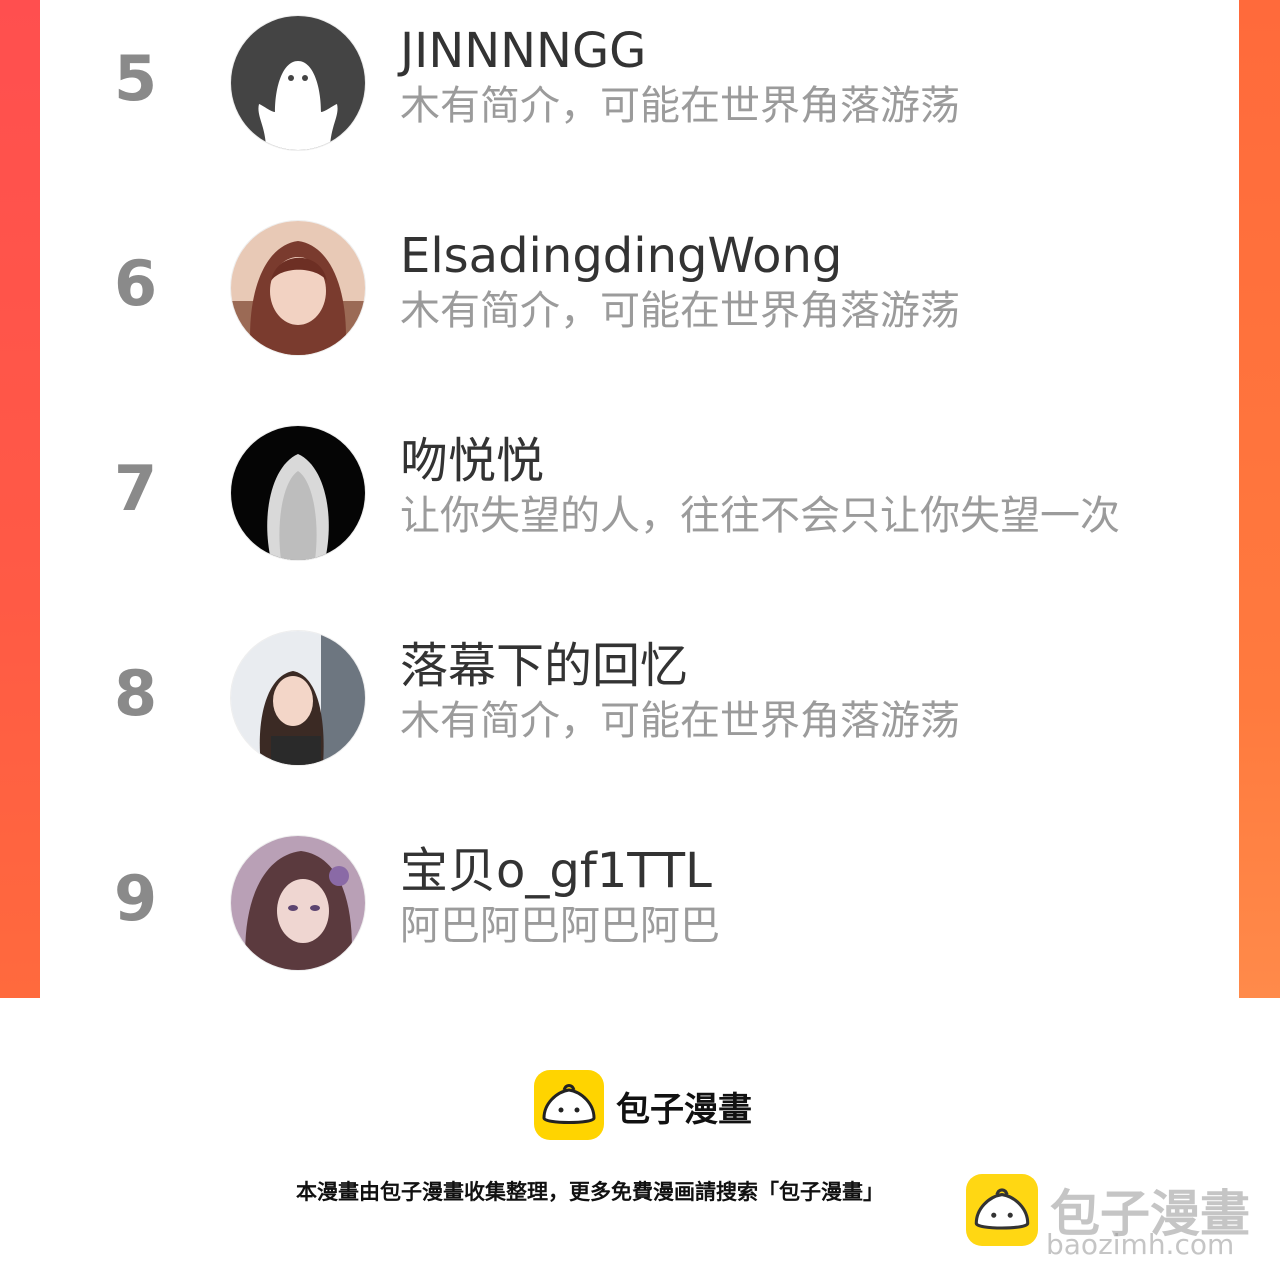 The image size is (1280, 1281). I want to click on baozi-logo-icon, so click(569, 1105).